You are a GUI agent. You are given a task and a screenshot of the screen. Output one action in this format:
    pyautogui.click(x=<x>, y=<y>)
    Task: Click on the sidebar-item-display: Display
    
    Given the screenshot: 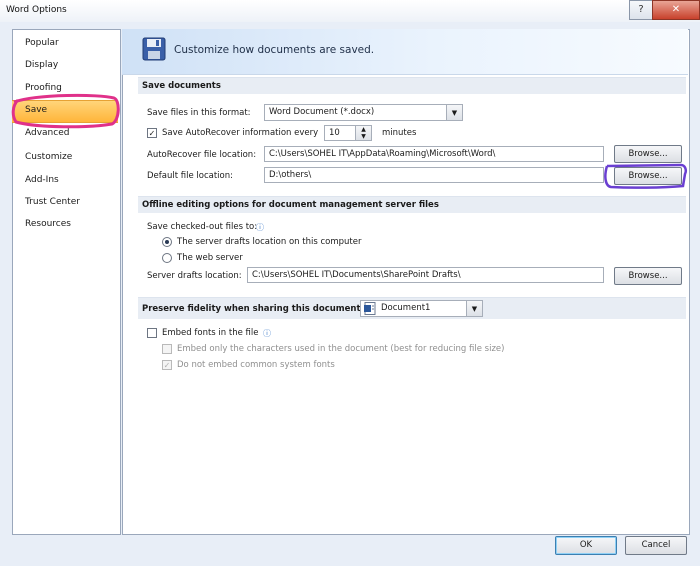 What is the action you would take?
    pyautogui.click(x=41, y=65)
    